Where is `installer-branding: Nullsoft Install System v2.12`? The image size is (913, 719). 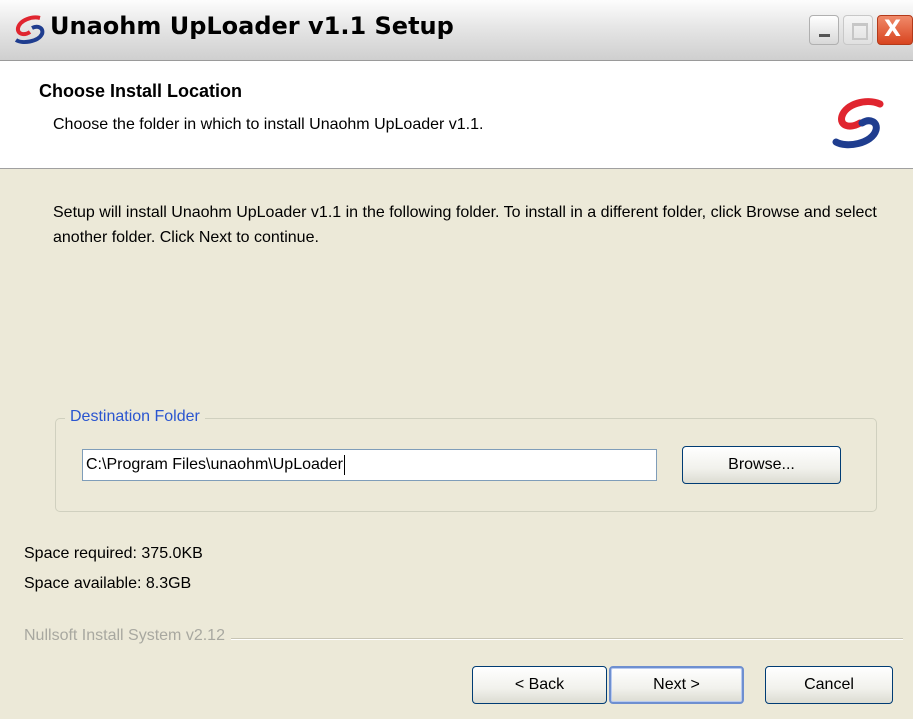 installer-branding: Nullsoft Install System v2.12 is located at coordinates (127, 636).